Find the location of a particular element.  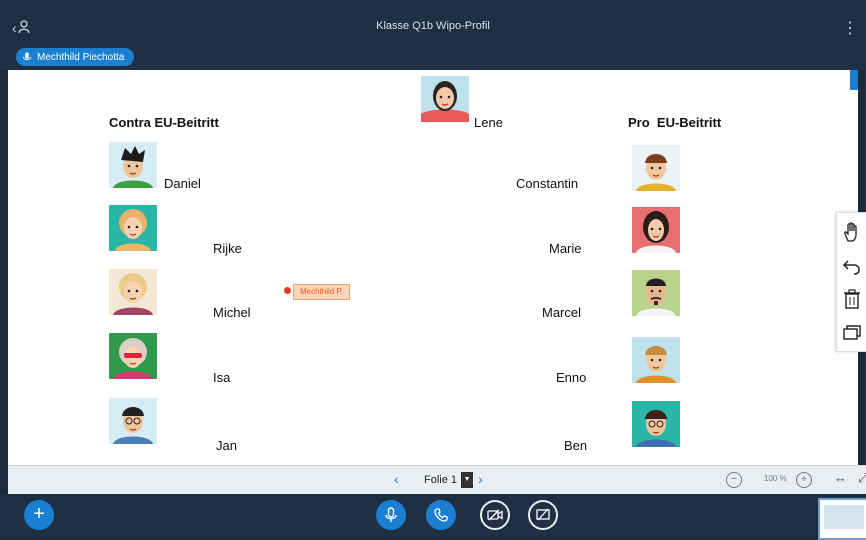

presenter-cursor-dot is located at coordinates (287, 290).